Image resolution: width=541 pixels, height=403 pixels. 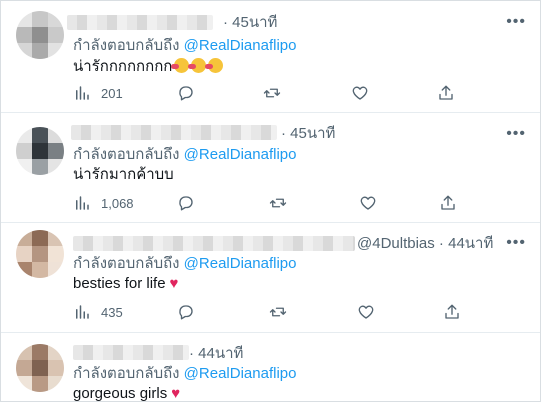 I want to click on analytics-button: 201, so click(x=98, y=93).